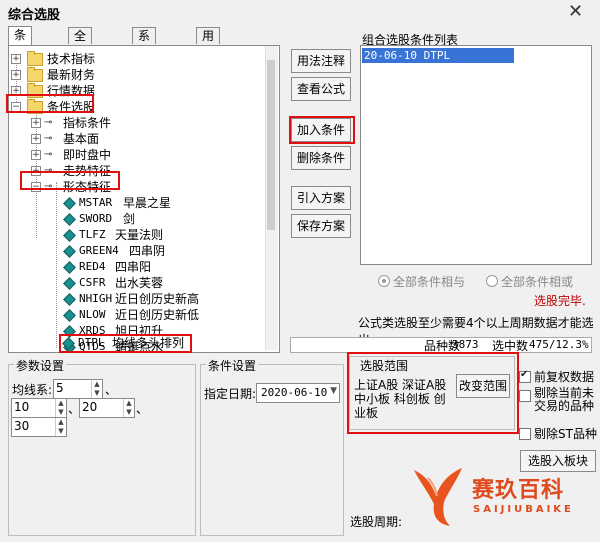 The width and height of the screenshot is (600, 542). Describe the element at coordinates (438, 62) in the screenshot. I see `condition-list-item: 20-06-10 DTPL (5,10,20,30)` at that location.